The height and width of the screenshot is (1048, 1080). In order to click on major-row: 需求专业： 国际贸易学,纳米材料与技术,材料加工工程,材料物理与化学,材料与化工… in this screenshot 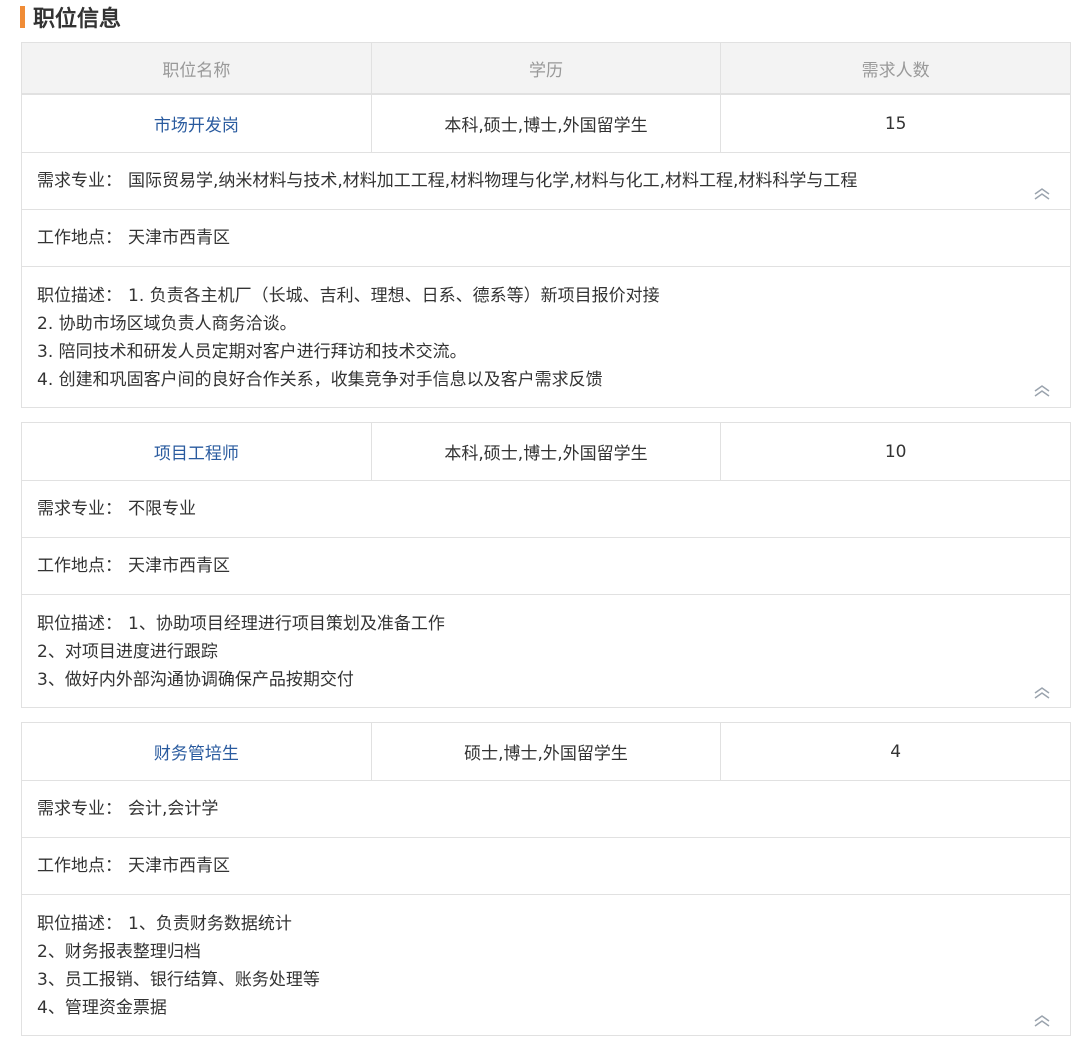, I will do `click(546, 181)`.